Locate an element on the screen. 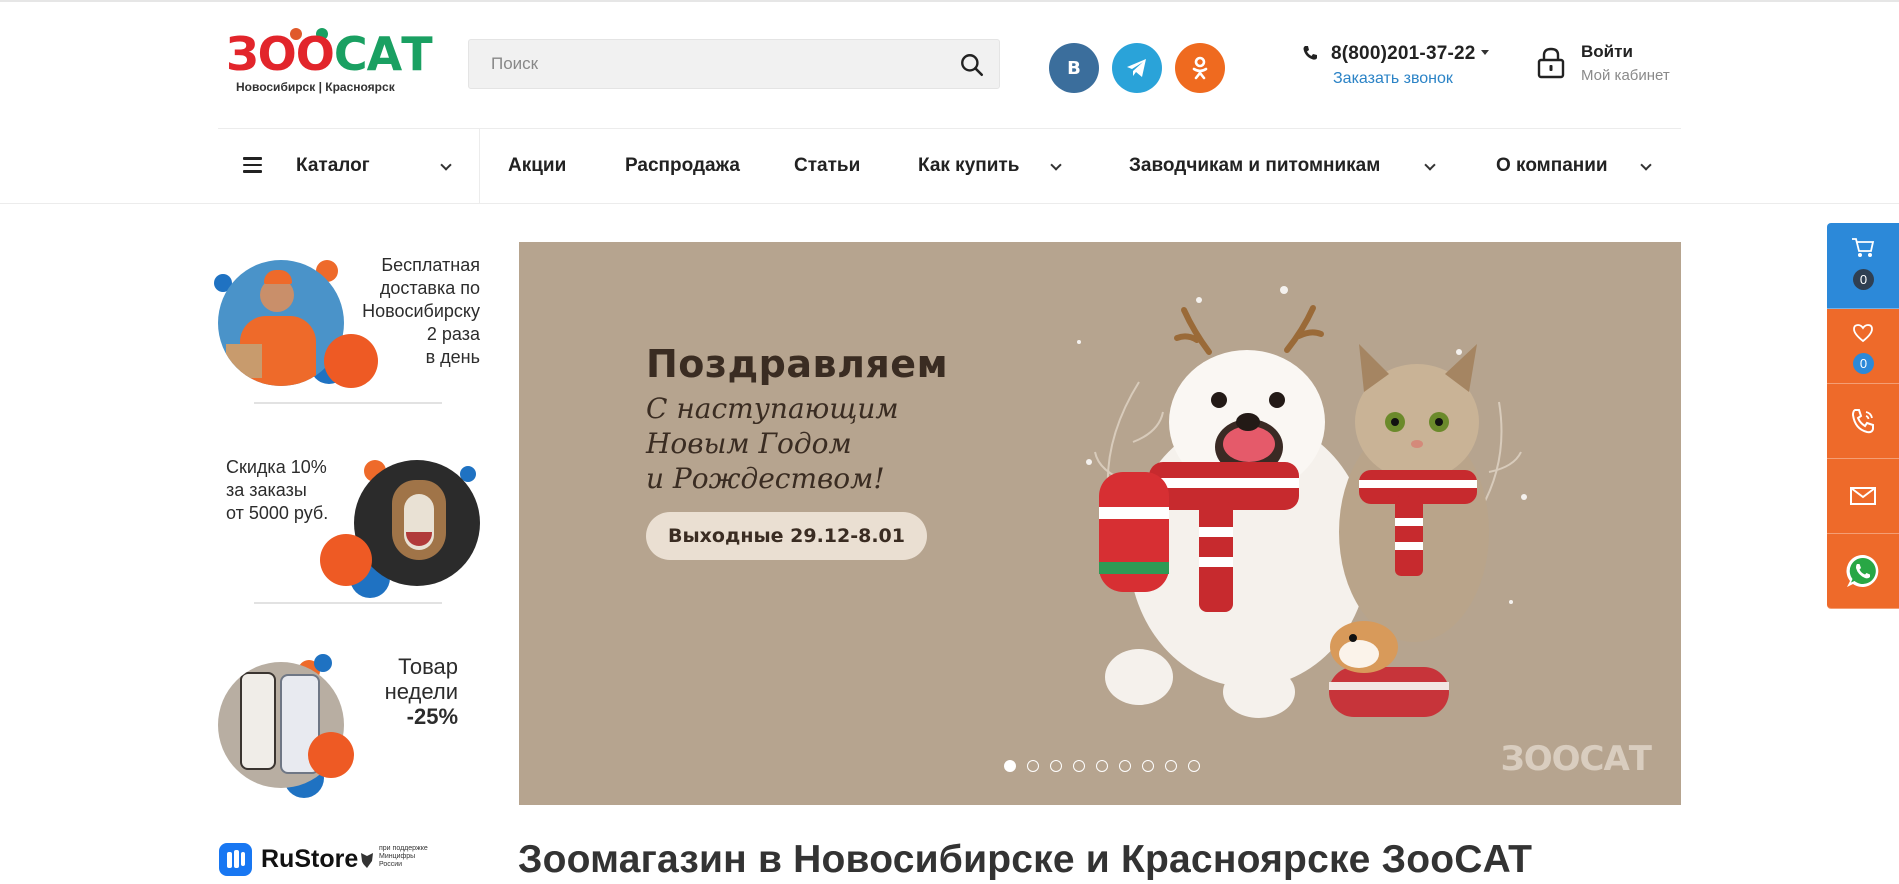 This screenshot has width=1899, height=884. rustore-icon is located at coordinates (235, 859).